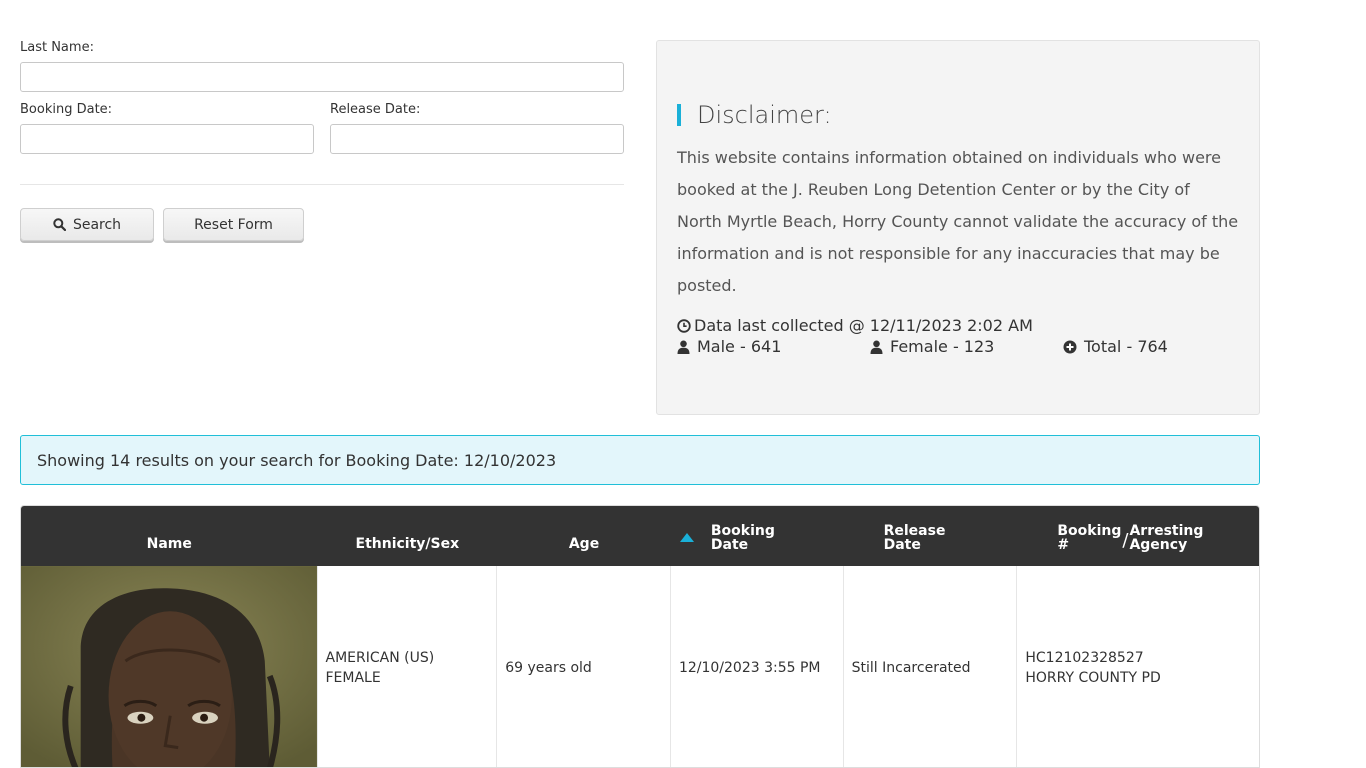 The height and width of the screenshot is (768, 1366). Describe the element at coordinates (739, 346) in the screenshot. I see `male-count-text: Male - 641` at that location.